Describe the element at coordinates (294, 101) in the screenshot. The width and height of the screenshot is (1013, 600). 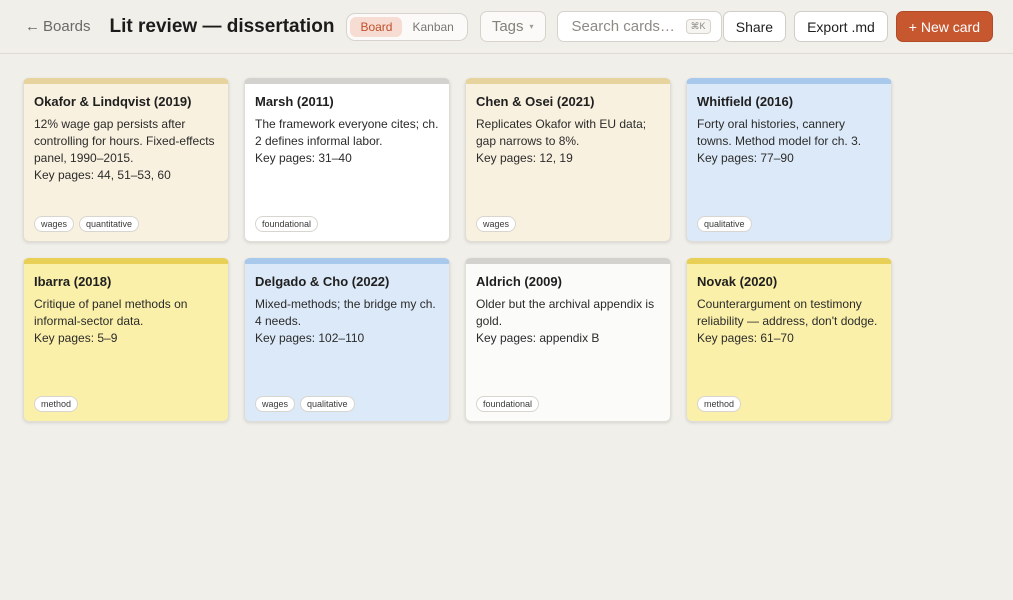
I see `card-title: Marsh (2011)` at that location.